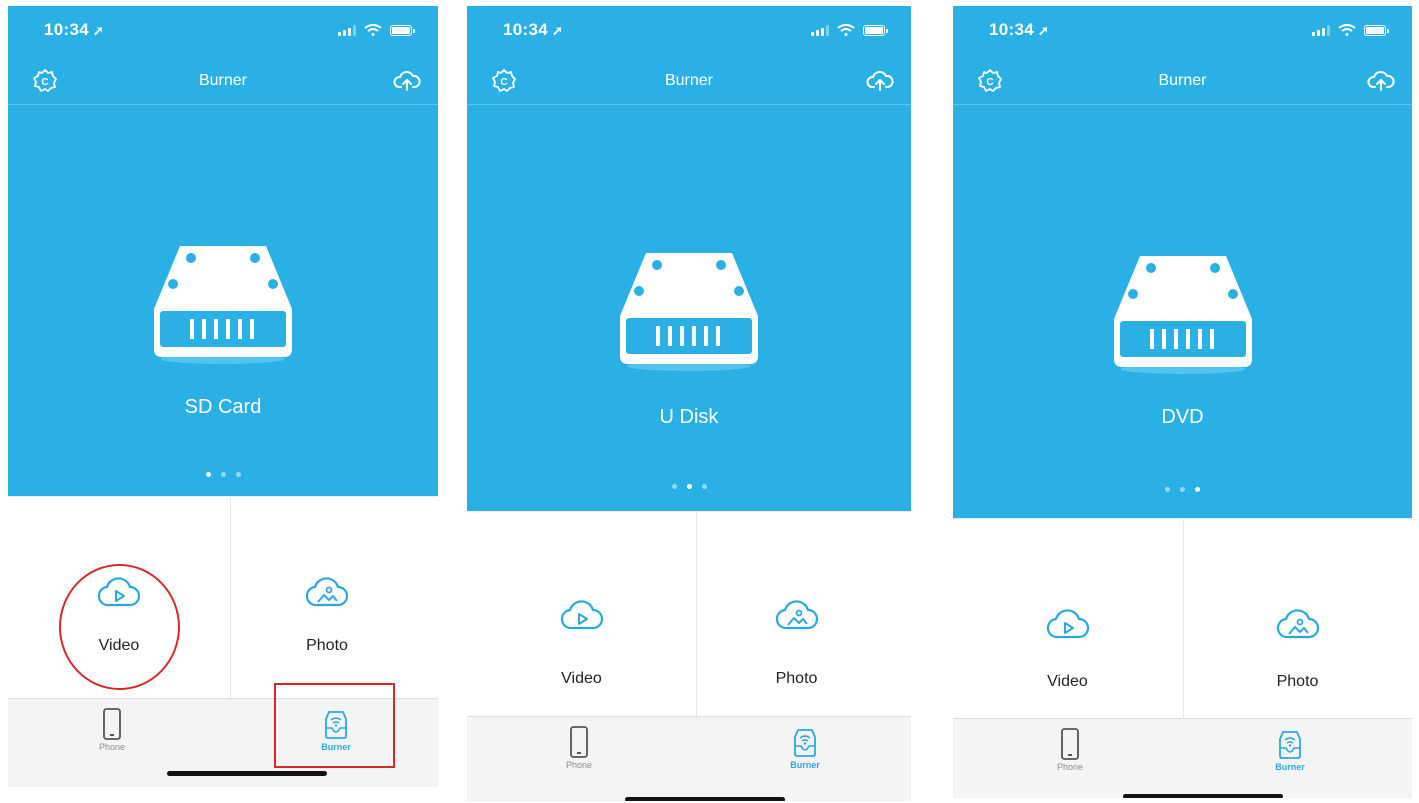 The image size is (1419, 803). What do you see at coordinates (689, 417) in the screenshot?
I see `device-type-label: U Disk` at bounding box center [689, 417].